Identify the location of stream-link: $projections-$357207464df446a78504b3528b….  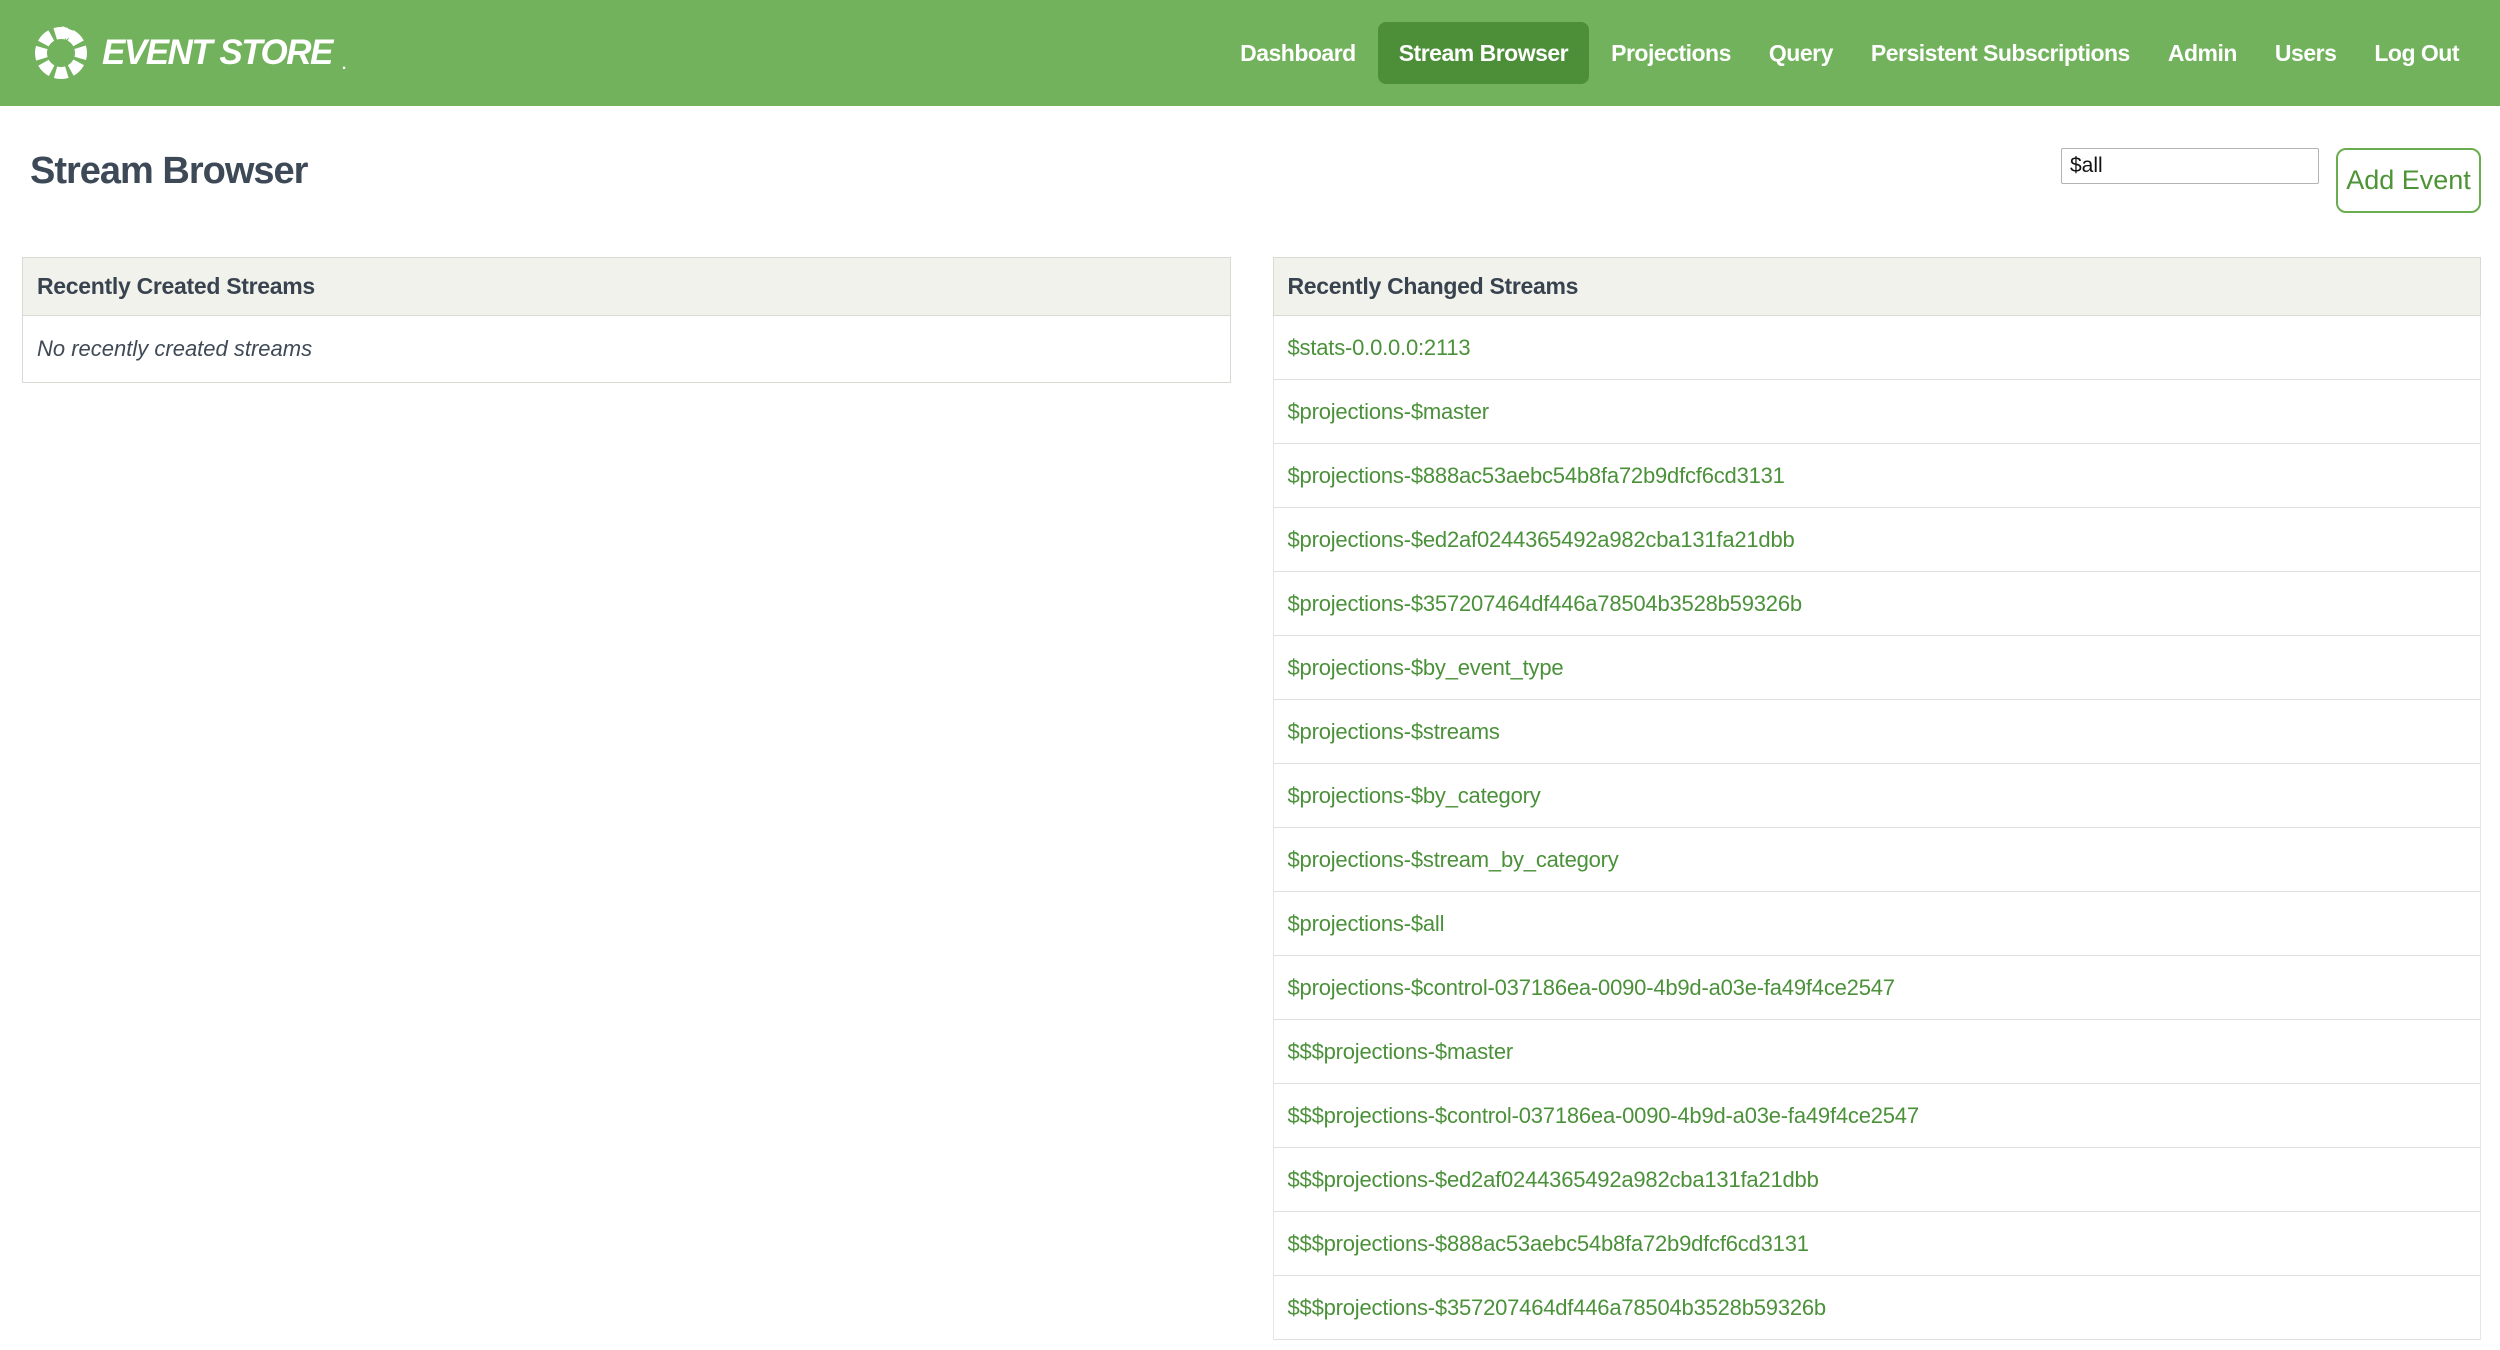
(1545, 604).